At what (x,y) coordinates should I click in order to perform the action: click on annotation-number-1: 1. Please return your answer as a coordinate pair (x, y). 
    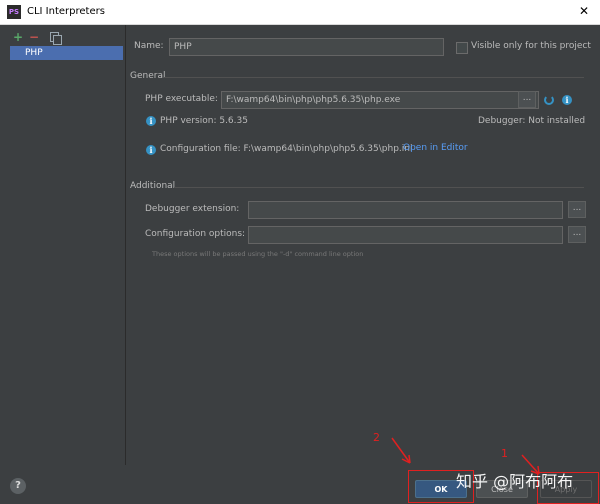
    Looking at the image, I should click on (504, 453).